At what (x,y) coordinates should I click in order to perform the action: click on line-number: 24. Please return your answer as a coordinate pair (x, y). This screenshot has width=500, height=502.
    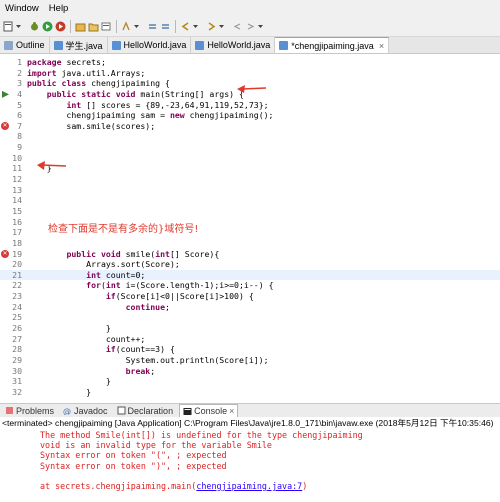
    Looking at the image, I should click on (17, 306).